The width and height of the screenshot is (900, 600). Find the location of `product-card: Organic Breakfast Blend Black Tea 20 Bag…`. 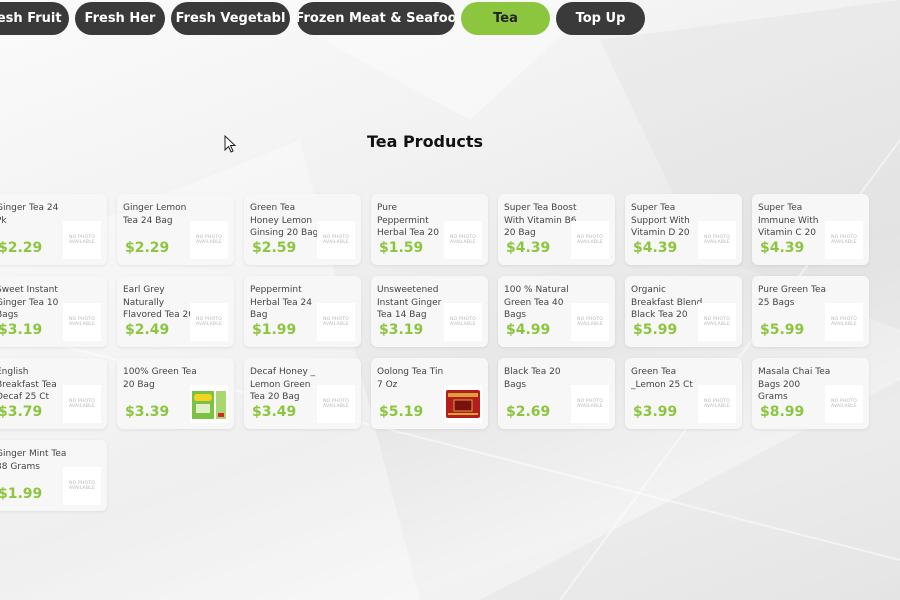

product-card: Organic Breakfast Blend Black Tea 20 Bag… is located at coordinates (683, 311).